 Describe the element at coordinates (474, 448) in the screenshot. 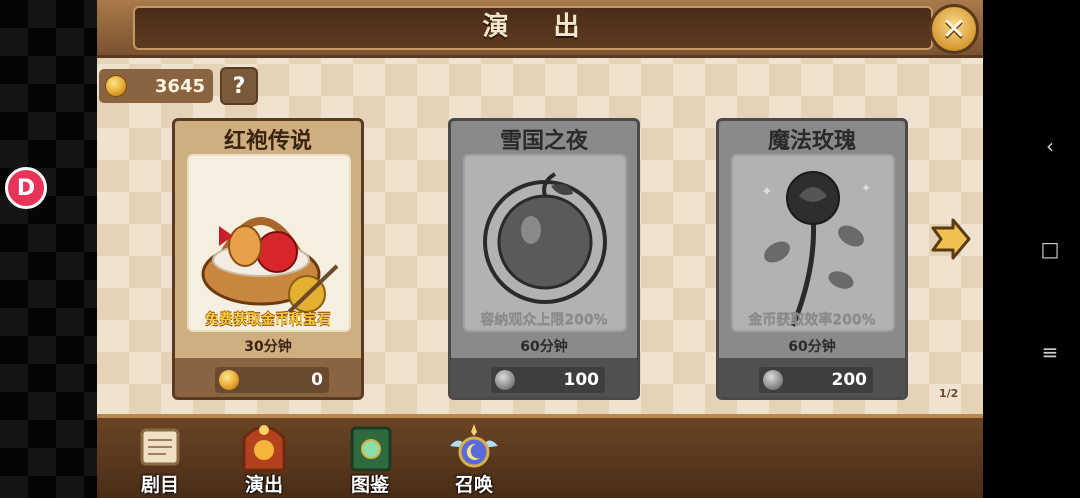

I see `summon-orb-icon` at that location.